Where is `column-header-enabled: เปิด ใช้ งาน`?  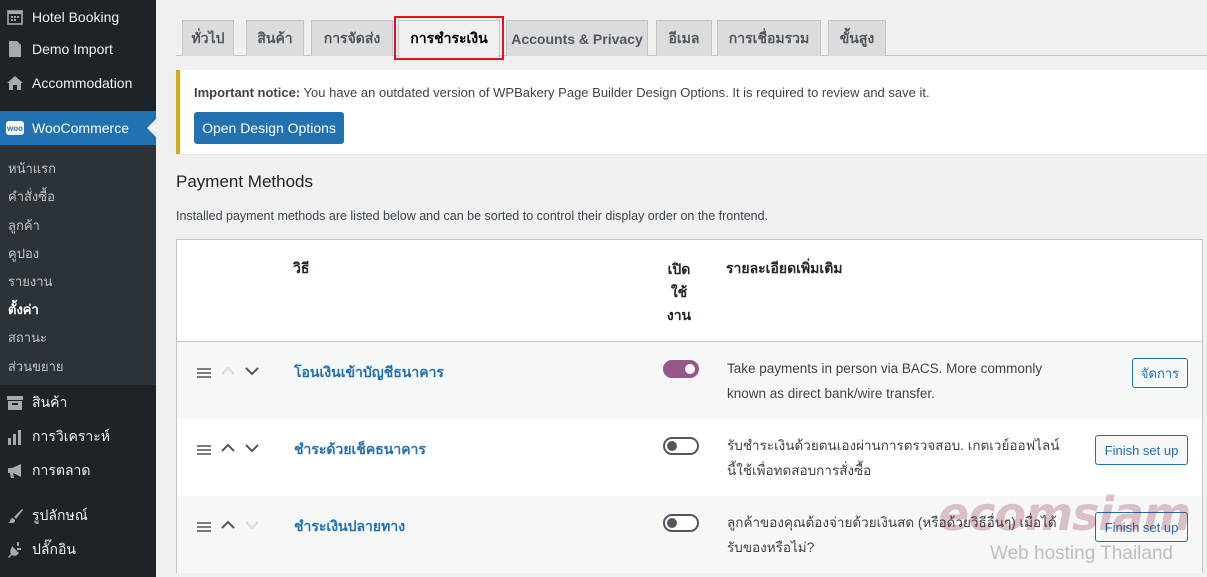 column-header-enabled: เปิด ใช้ งาน is located at coordinates (679, 292).